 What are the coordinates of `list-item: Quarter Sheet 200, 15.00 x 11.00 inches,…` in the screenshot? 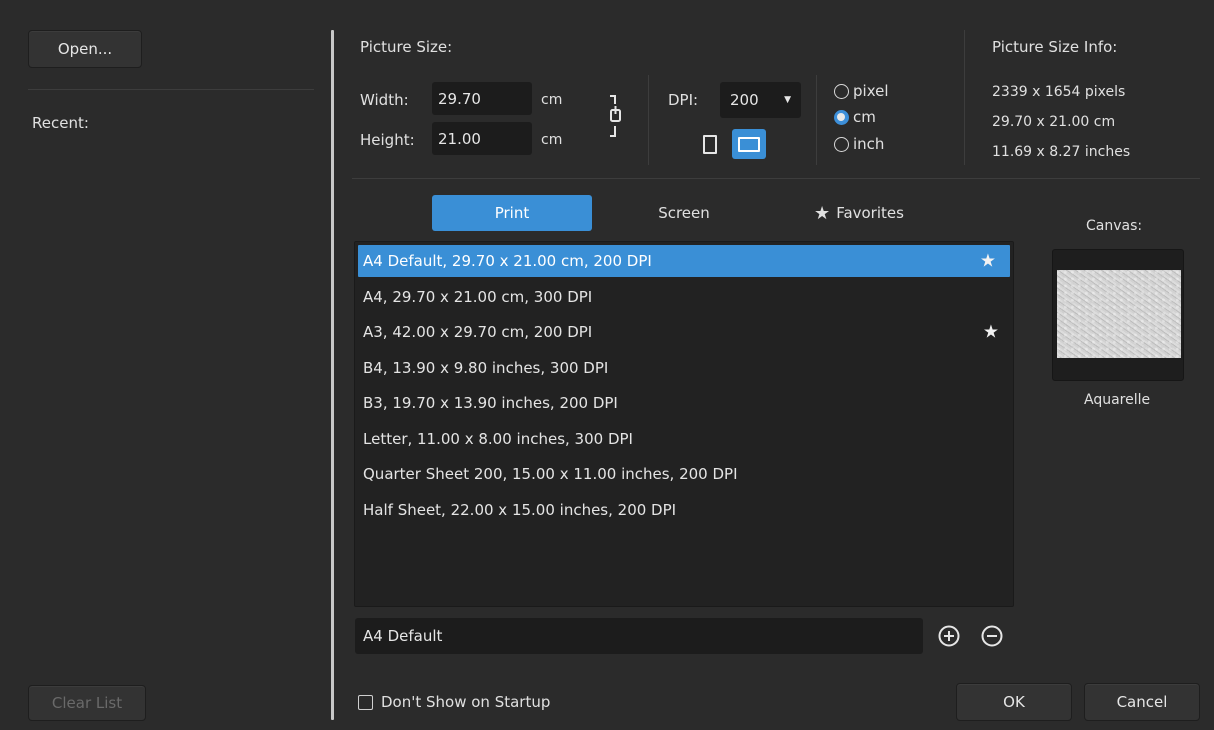 It's located at (684, 475).